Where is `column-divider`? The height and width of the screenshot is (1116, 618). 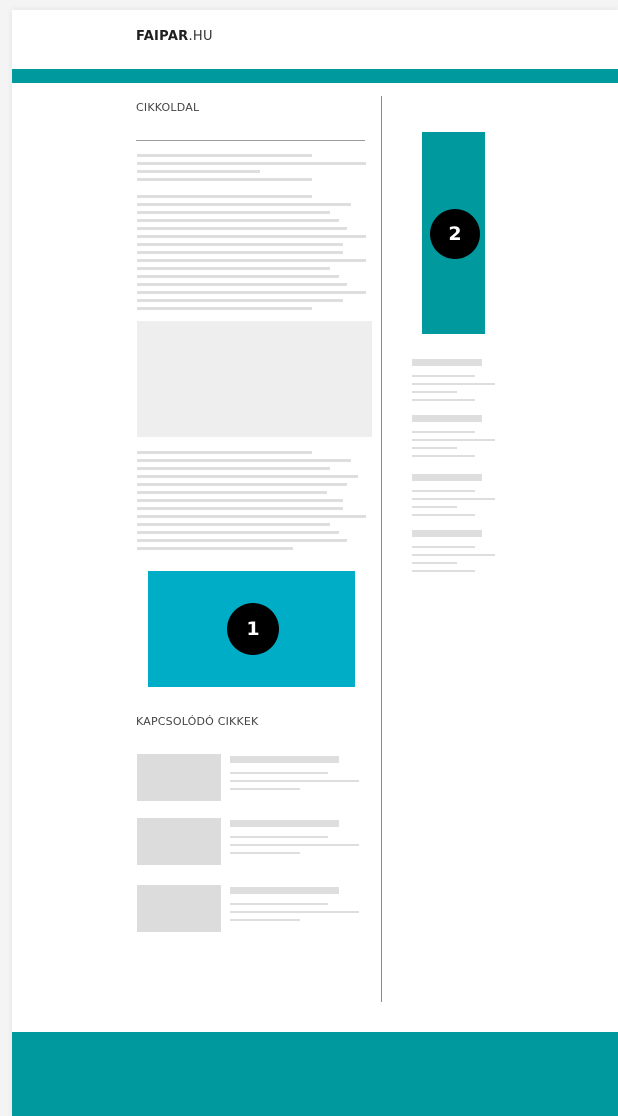
column-divider is located at coordinates (381, 549).